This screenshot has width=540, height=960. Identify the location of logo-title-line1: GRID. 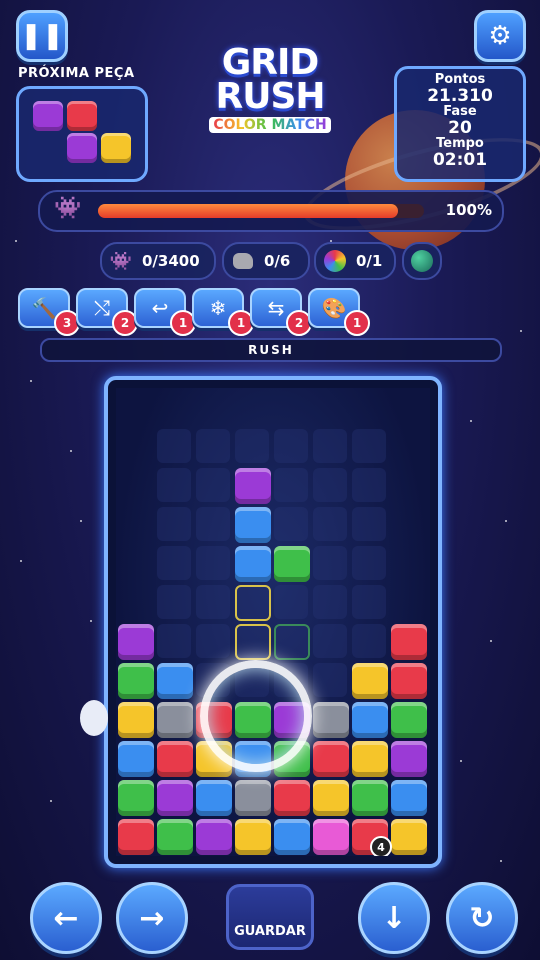
(270, 62).